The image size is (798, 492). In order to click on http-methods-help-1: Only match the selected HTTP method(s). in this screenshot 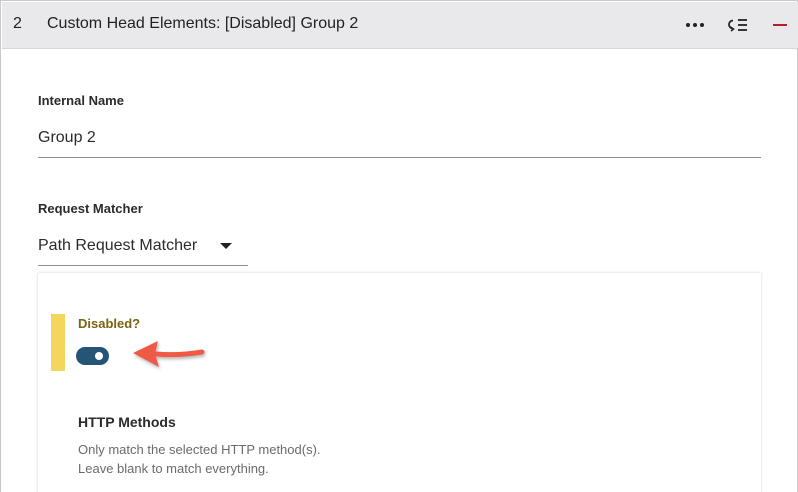, I will do `click(199, 449)`.